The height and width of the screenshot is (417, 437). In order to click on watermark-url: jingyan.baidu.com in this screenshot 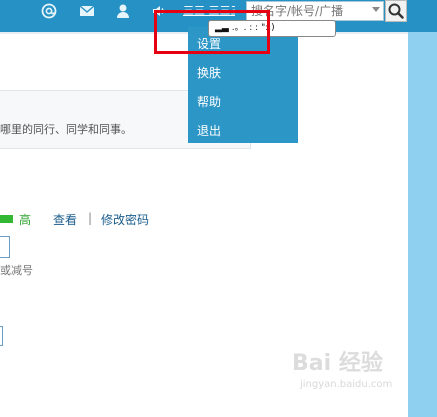, I will do `click(346, 384)`.